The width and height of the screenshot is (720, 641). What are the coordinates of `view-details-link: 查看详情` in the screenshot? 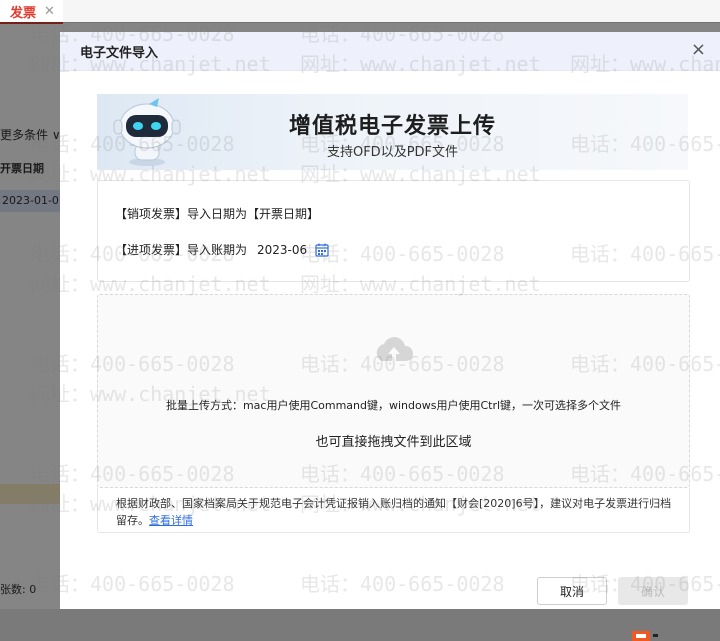 It's located at (171, 520).